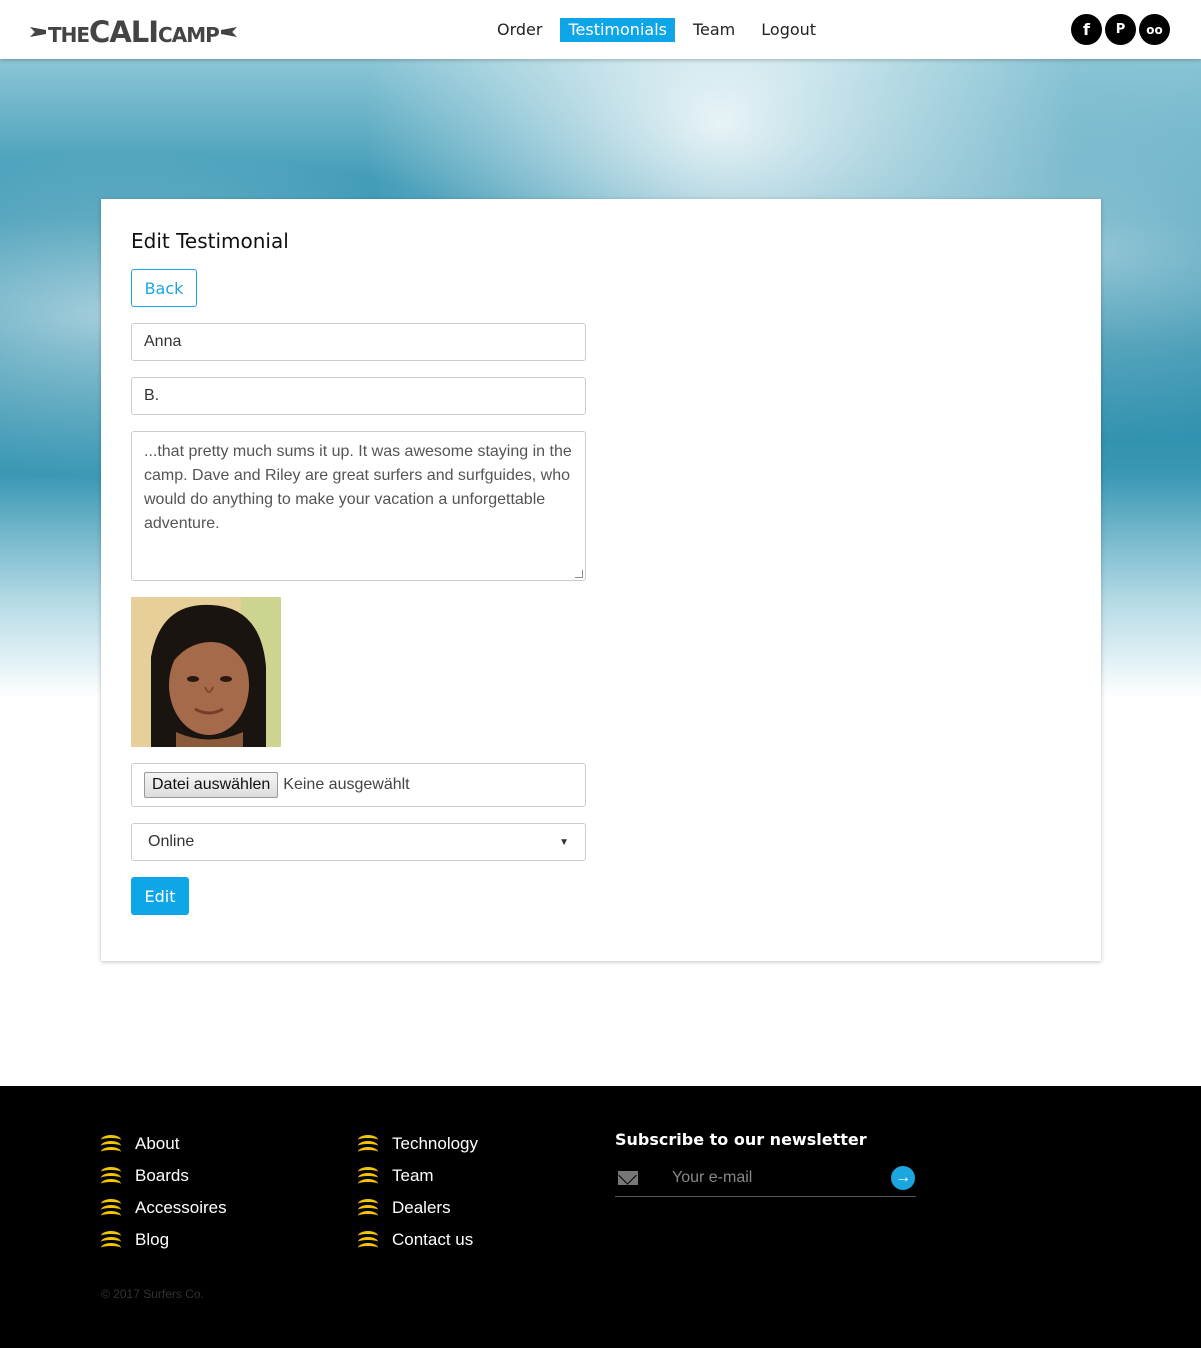  What do you see at coordinates (229, 32) in the screenshot?
I see `logo-wing-right` at bounding box center [229, 32].